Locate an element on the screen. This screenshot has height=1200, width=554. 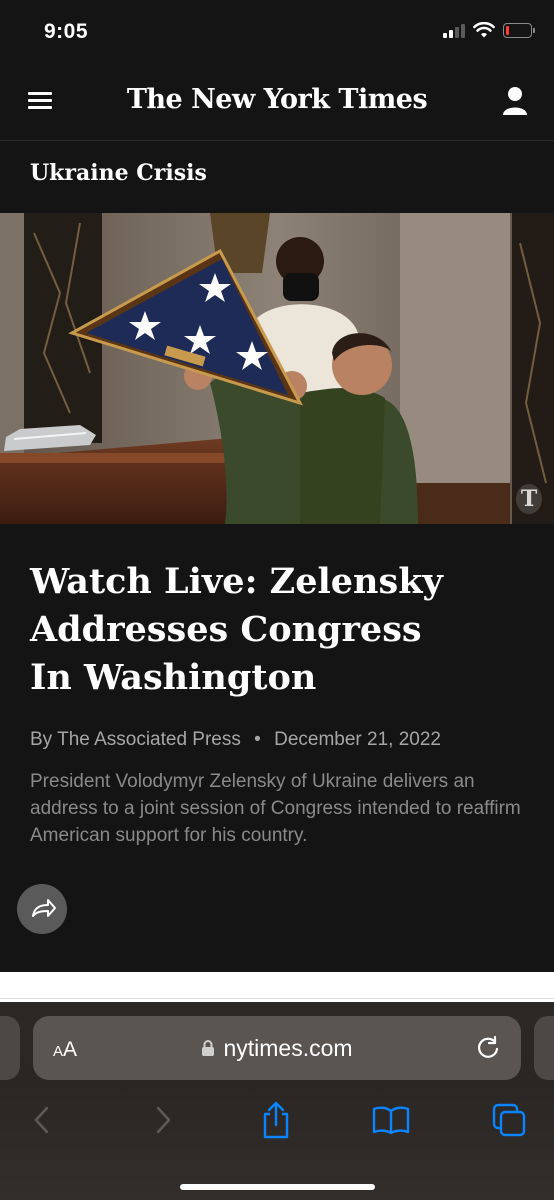
nyt-logo: The New York Times is located at coordinates (277, 99).